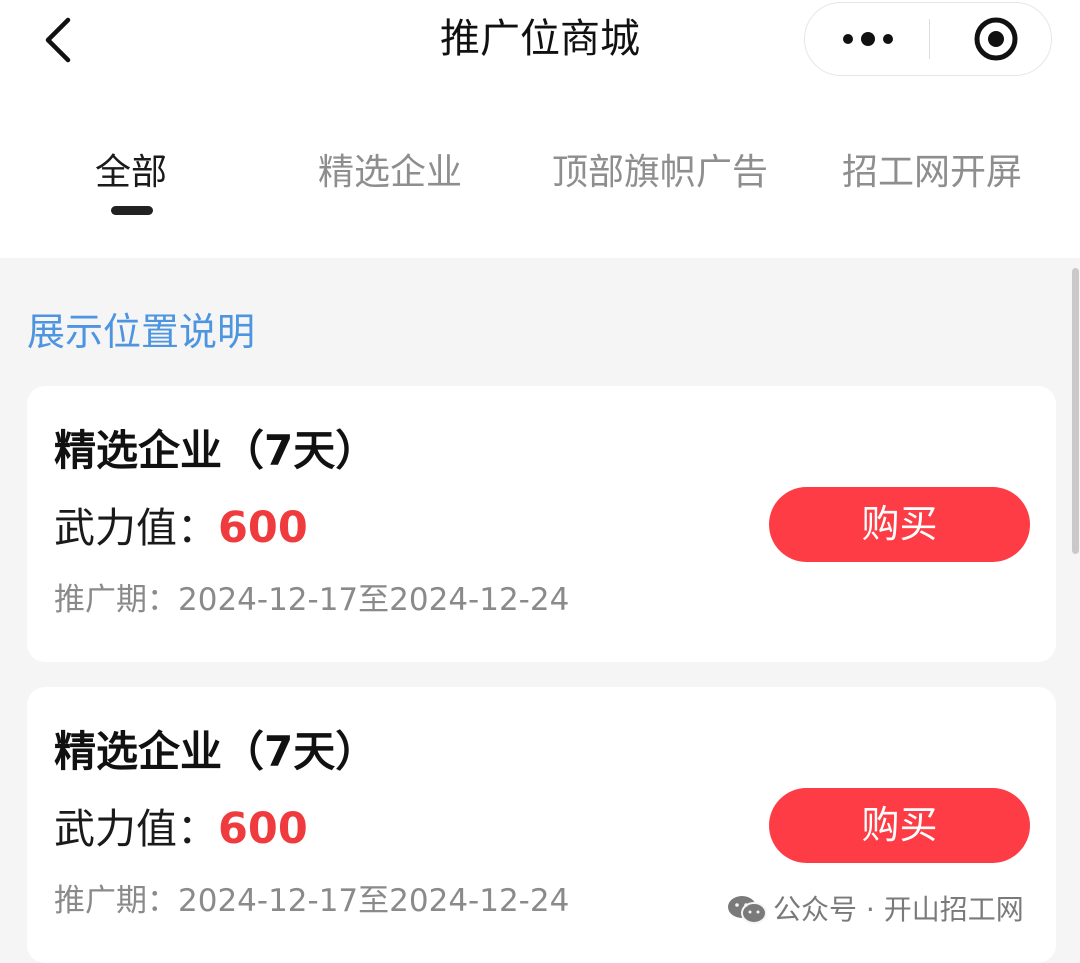  I want to click on close-button, so click(991, 39).